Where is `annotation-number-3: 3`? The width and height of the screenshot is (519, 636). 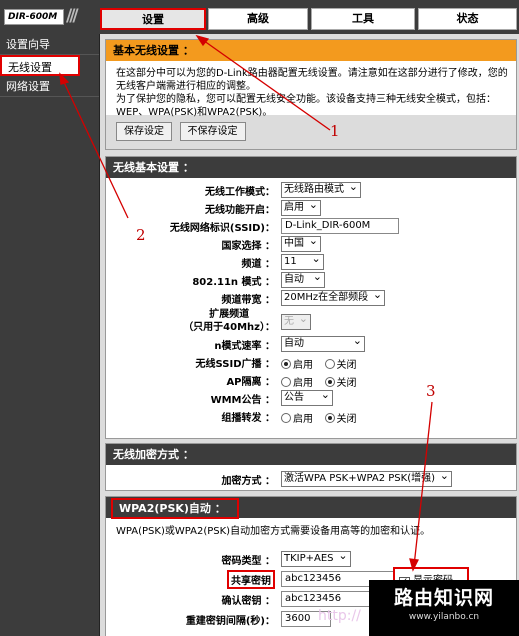
annotation-number-3: 3 is located at coordinates (431, 391).